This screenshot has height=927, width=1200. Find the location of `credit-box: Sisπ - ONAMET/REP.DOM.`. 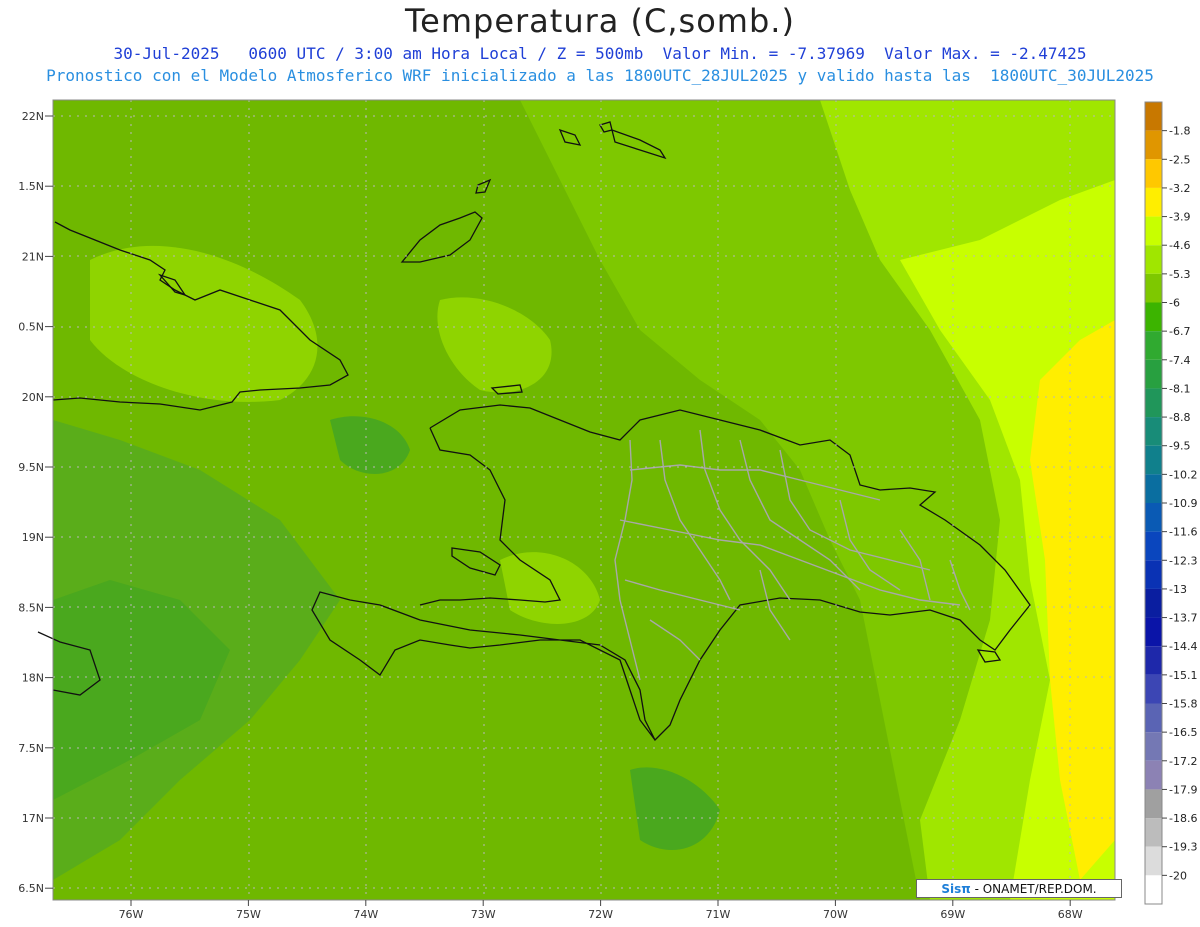

credit-box: Sisπ - ONAMET/REP.DOM. is located at coordinates (1019, 888).